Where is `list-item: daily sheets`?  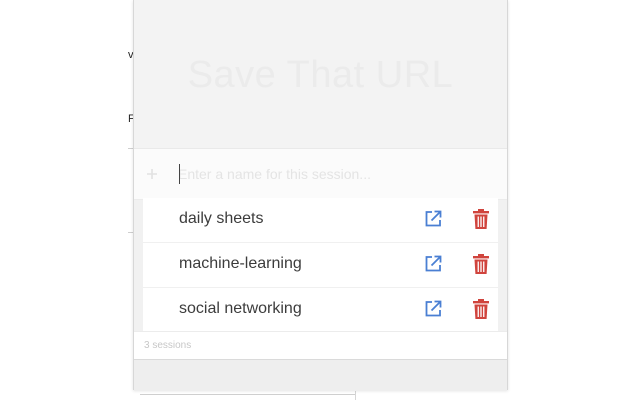
list-item: daily sheets is located at coordinates (320, 220).